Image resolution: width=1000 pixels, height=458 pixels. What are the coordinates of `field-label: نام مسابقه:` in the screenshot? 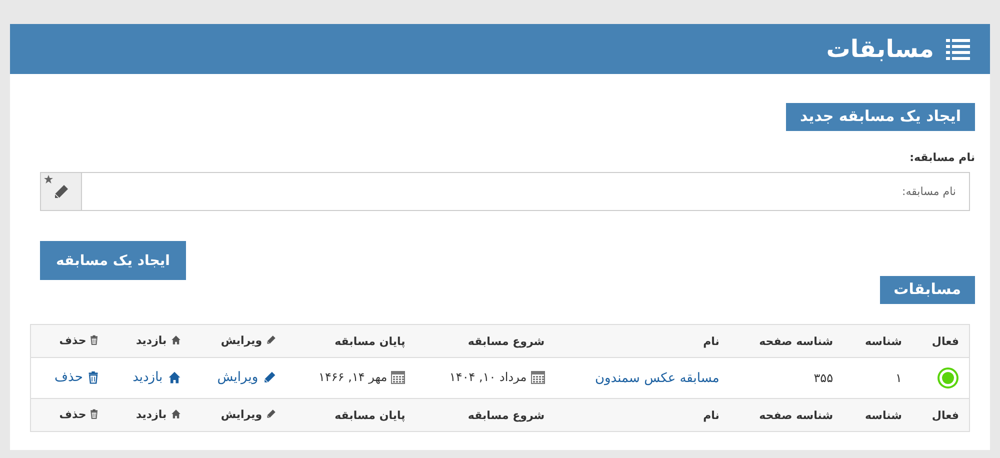 It's located at (942, 157).